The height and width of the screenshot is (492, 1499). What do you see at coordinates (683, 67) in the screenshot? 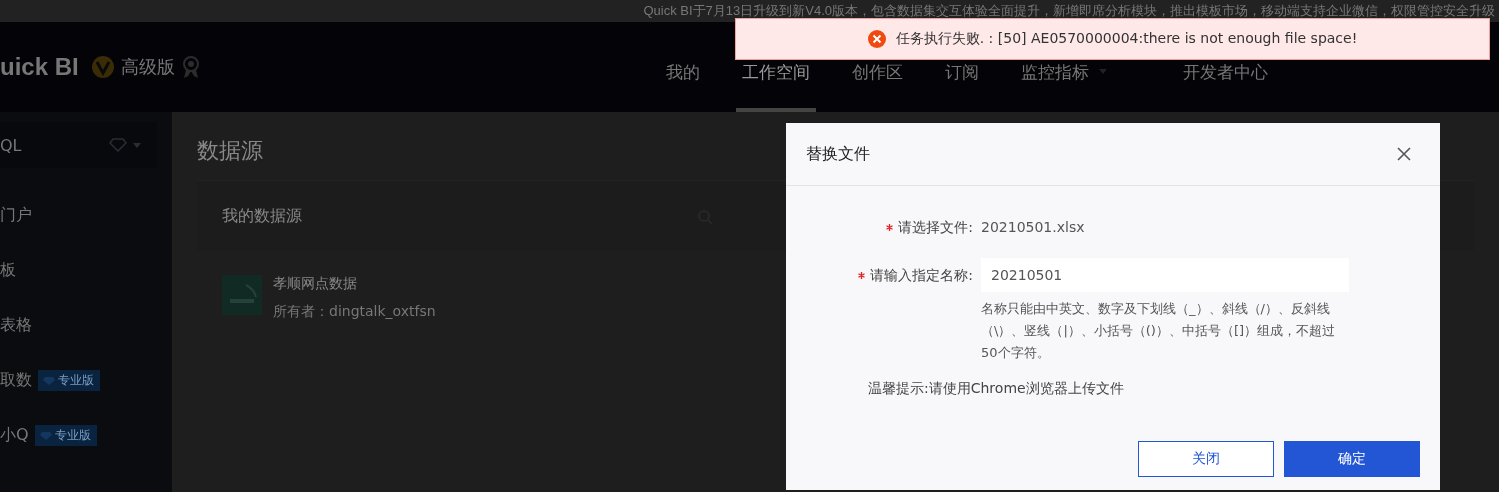
I see `nav-tab: 我的` at bounding box center [683, 67].